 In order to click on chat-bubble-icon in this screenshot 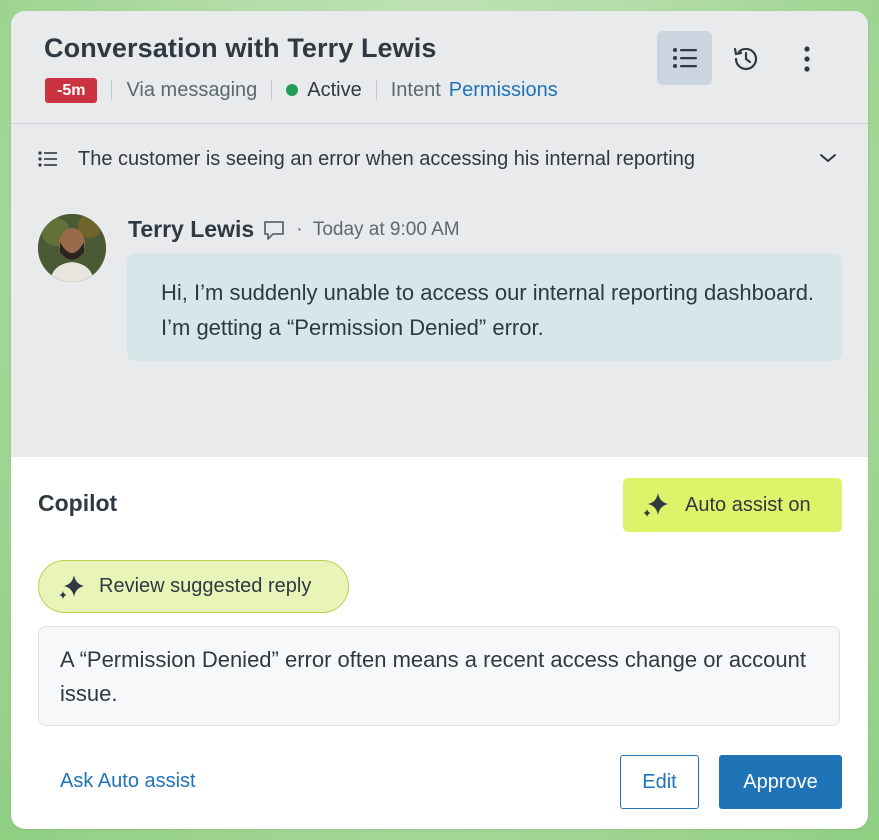, I will do `click(274, 230)`.